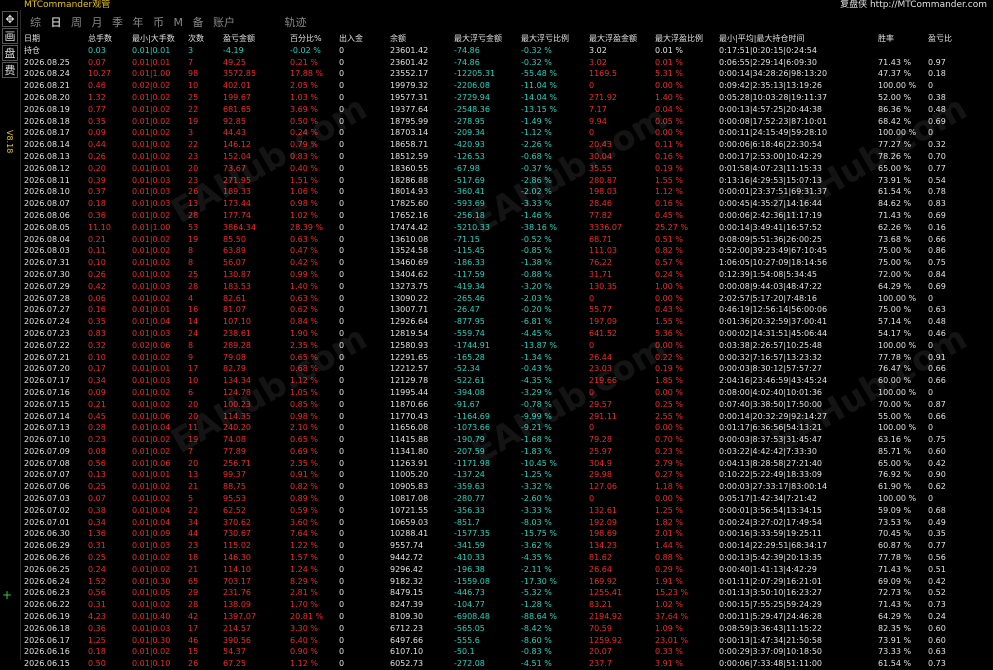 This screenshot has height=670, width=993. Describe the element at coordinates (47, 298) in the screenshot. I see `cell-date: 2026.07.28` at that location.